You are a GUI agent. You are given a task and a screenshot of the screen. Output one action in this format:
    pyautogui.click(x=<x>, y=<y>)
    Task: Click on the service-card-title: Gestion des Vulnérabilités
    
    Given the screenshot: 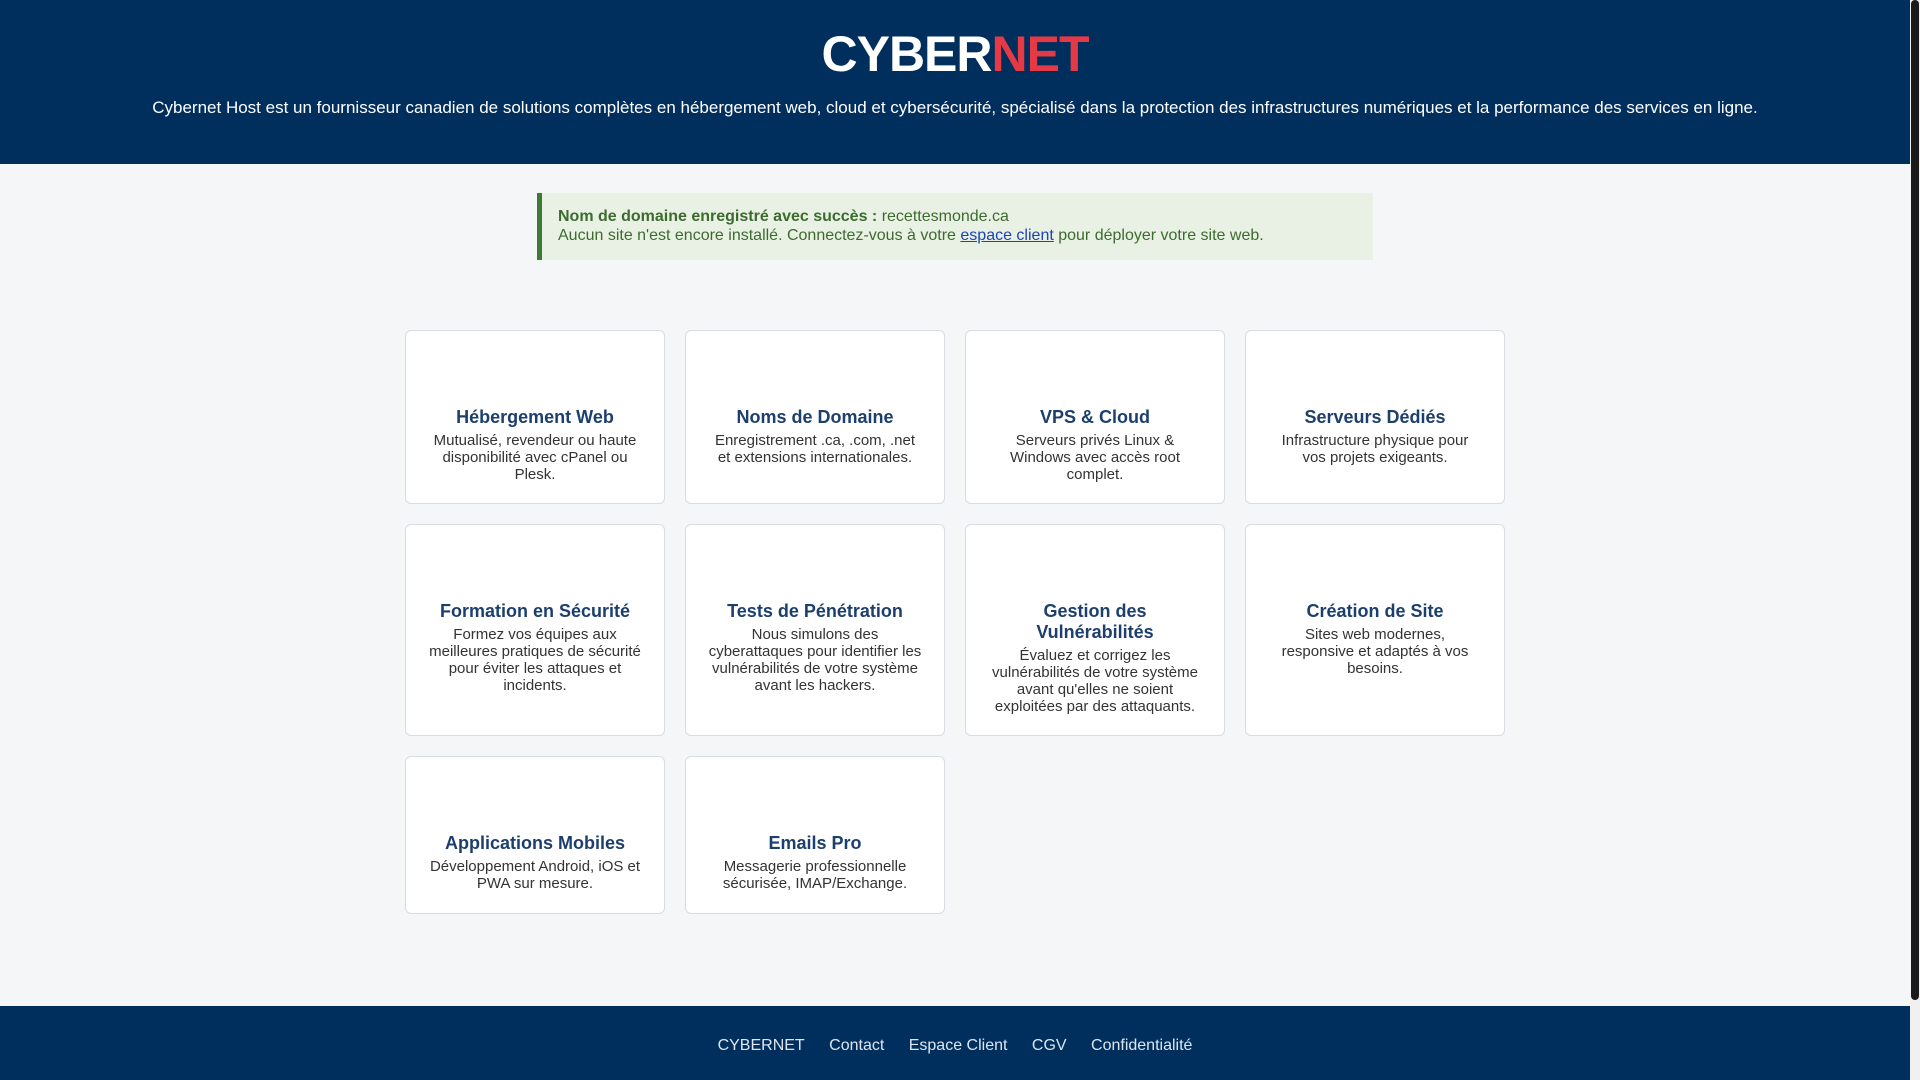 What is the action you would take?
    pyautogui.click(x=1095, y=621)
    